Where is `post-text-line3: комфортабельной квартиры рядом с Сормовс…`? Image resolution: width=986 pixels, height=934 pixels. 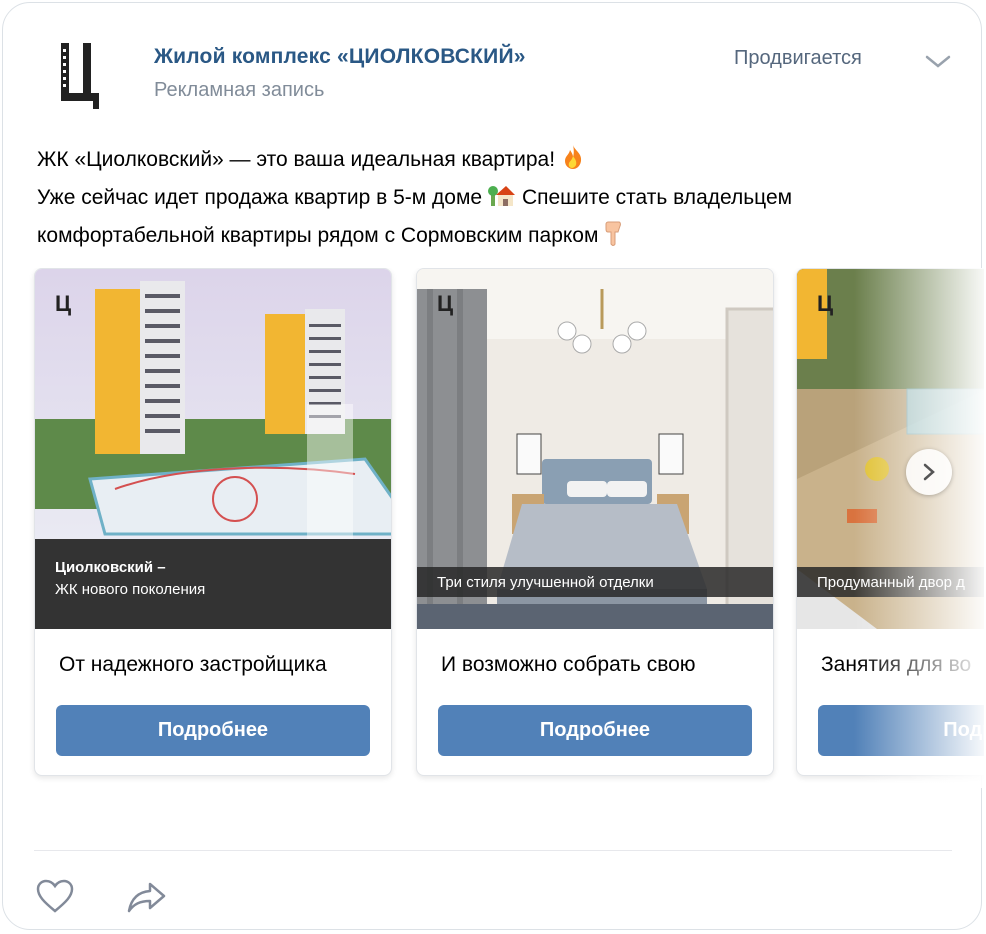 post-text-line3: комфортабельной квартиры рядом с Сормовс… is located at coordinates (318, 235).